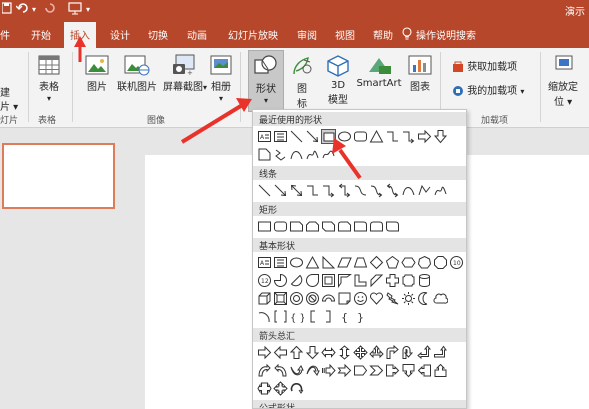  What do you see at coordinates (264, 154) in the screenshot?
I see `snip-rectangle-shape` at bounding box center [264, 154].